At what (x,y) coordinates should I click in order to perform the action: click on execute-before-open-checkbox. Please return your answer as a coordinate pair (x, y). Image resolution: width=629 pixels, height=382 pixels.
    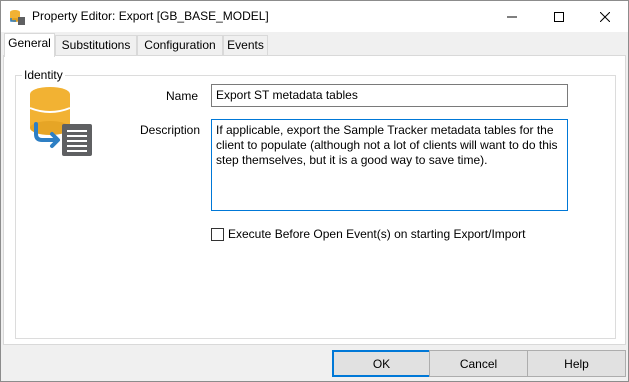
    Looking at the image, I should click on (217, 234).